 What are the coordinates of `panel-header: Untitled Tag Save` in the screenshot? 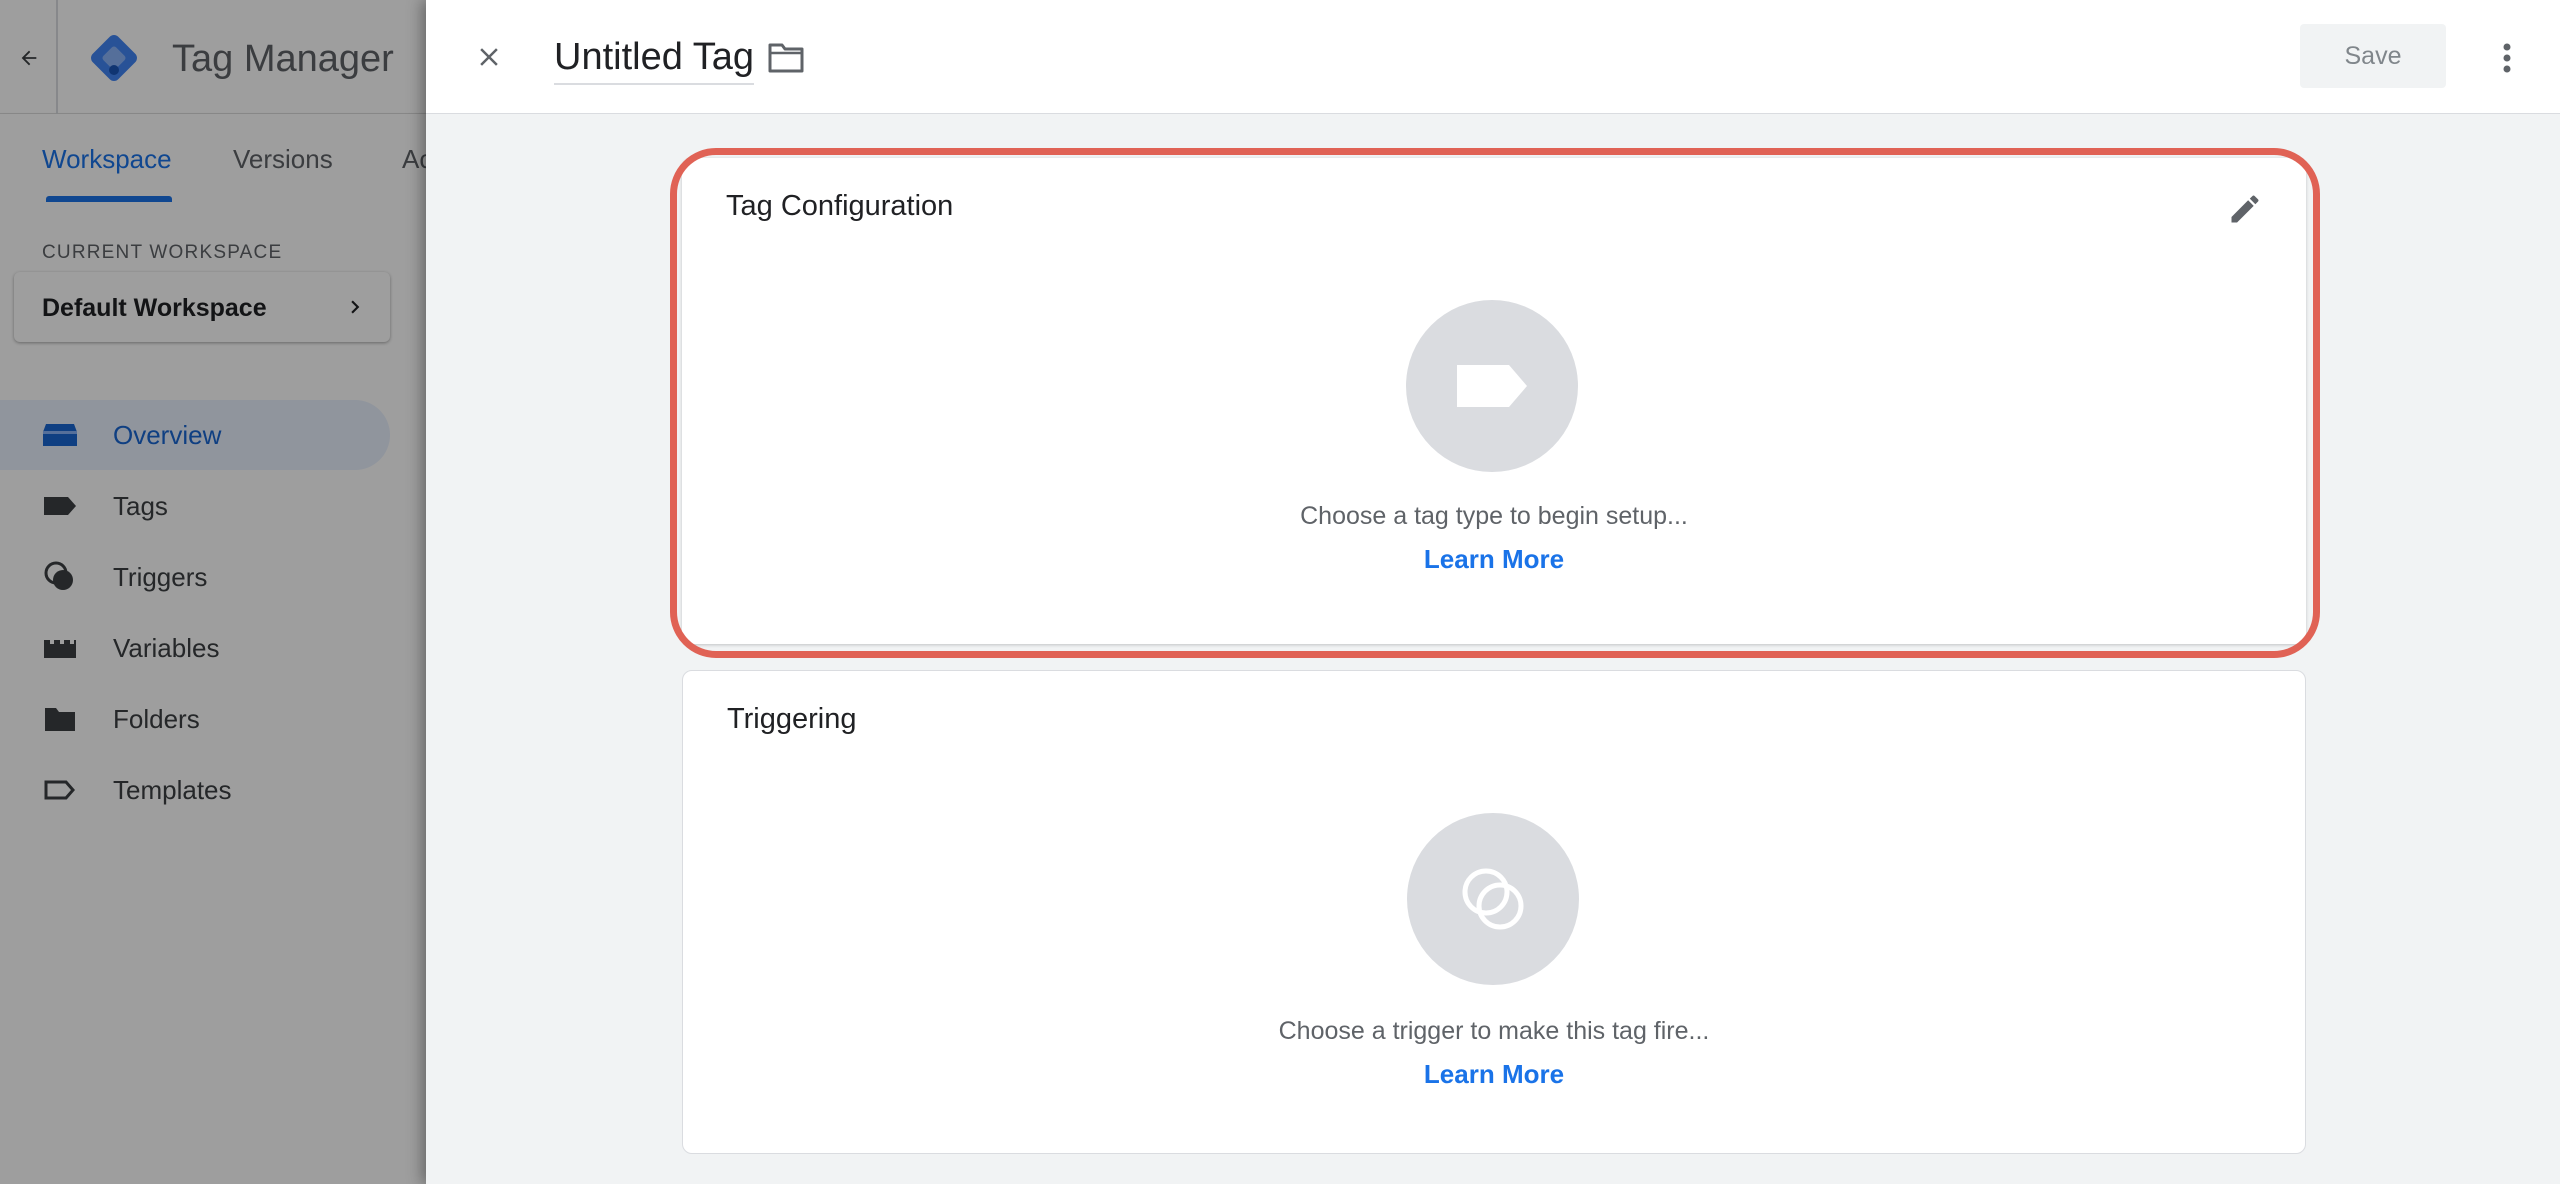 It's located at (1493, 57).